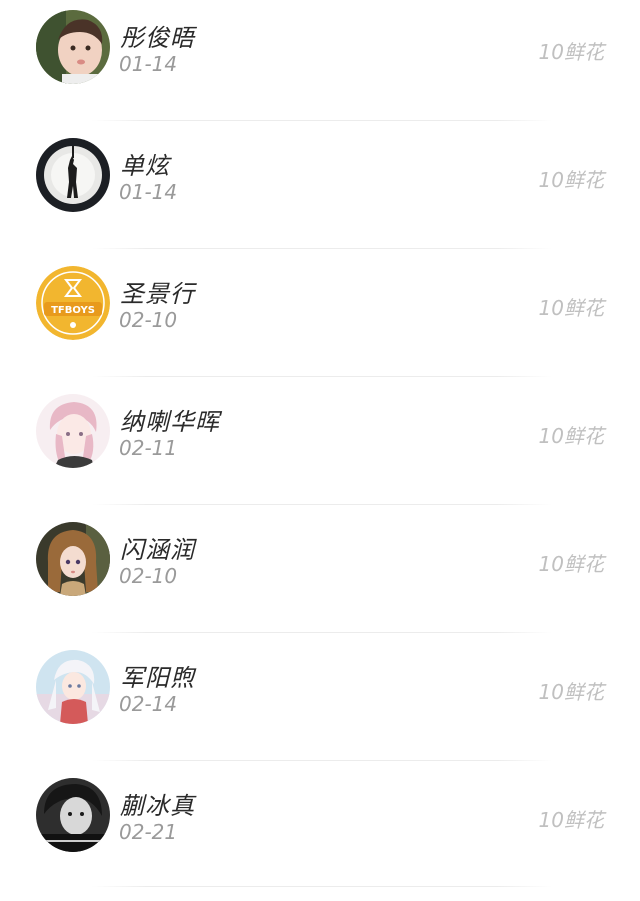 This screenshot has width=640, height=901. I want to click on avatar: TFBOYS, so click(73, 303).